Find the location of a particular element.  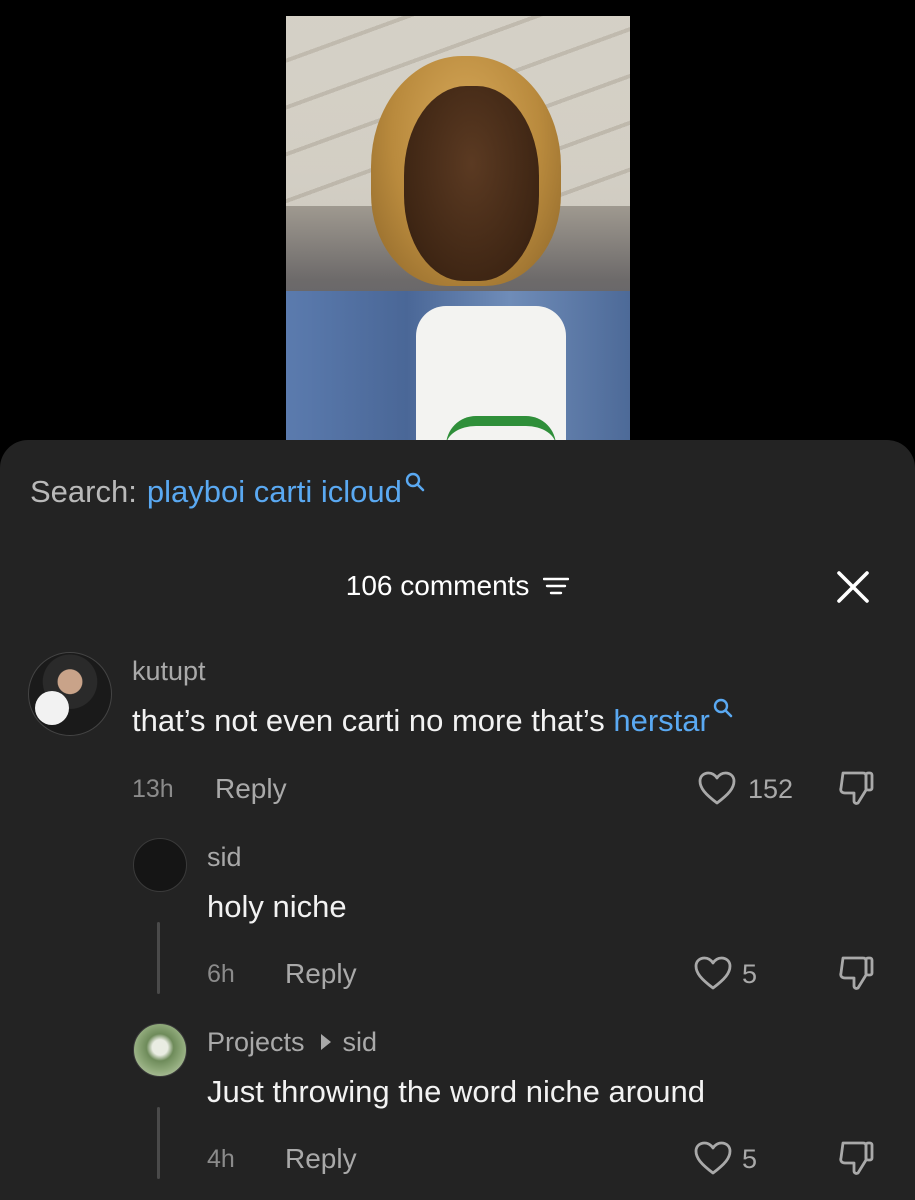

comment-username: kutupt is located at coordinates (169, 671).